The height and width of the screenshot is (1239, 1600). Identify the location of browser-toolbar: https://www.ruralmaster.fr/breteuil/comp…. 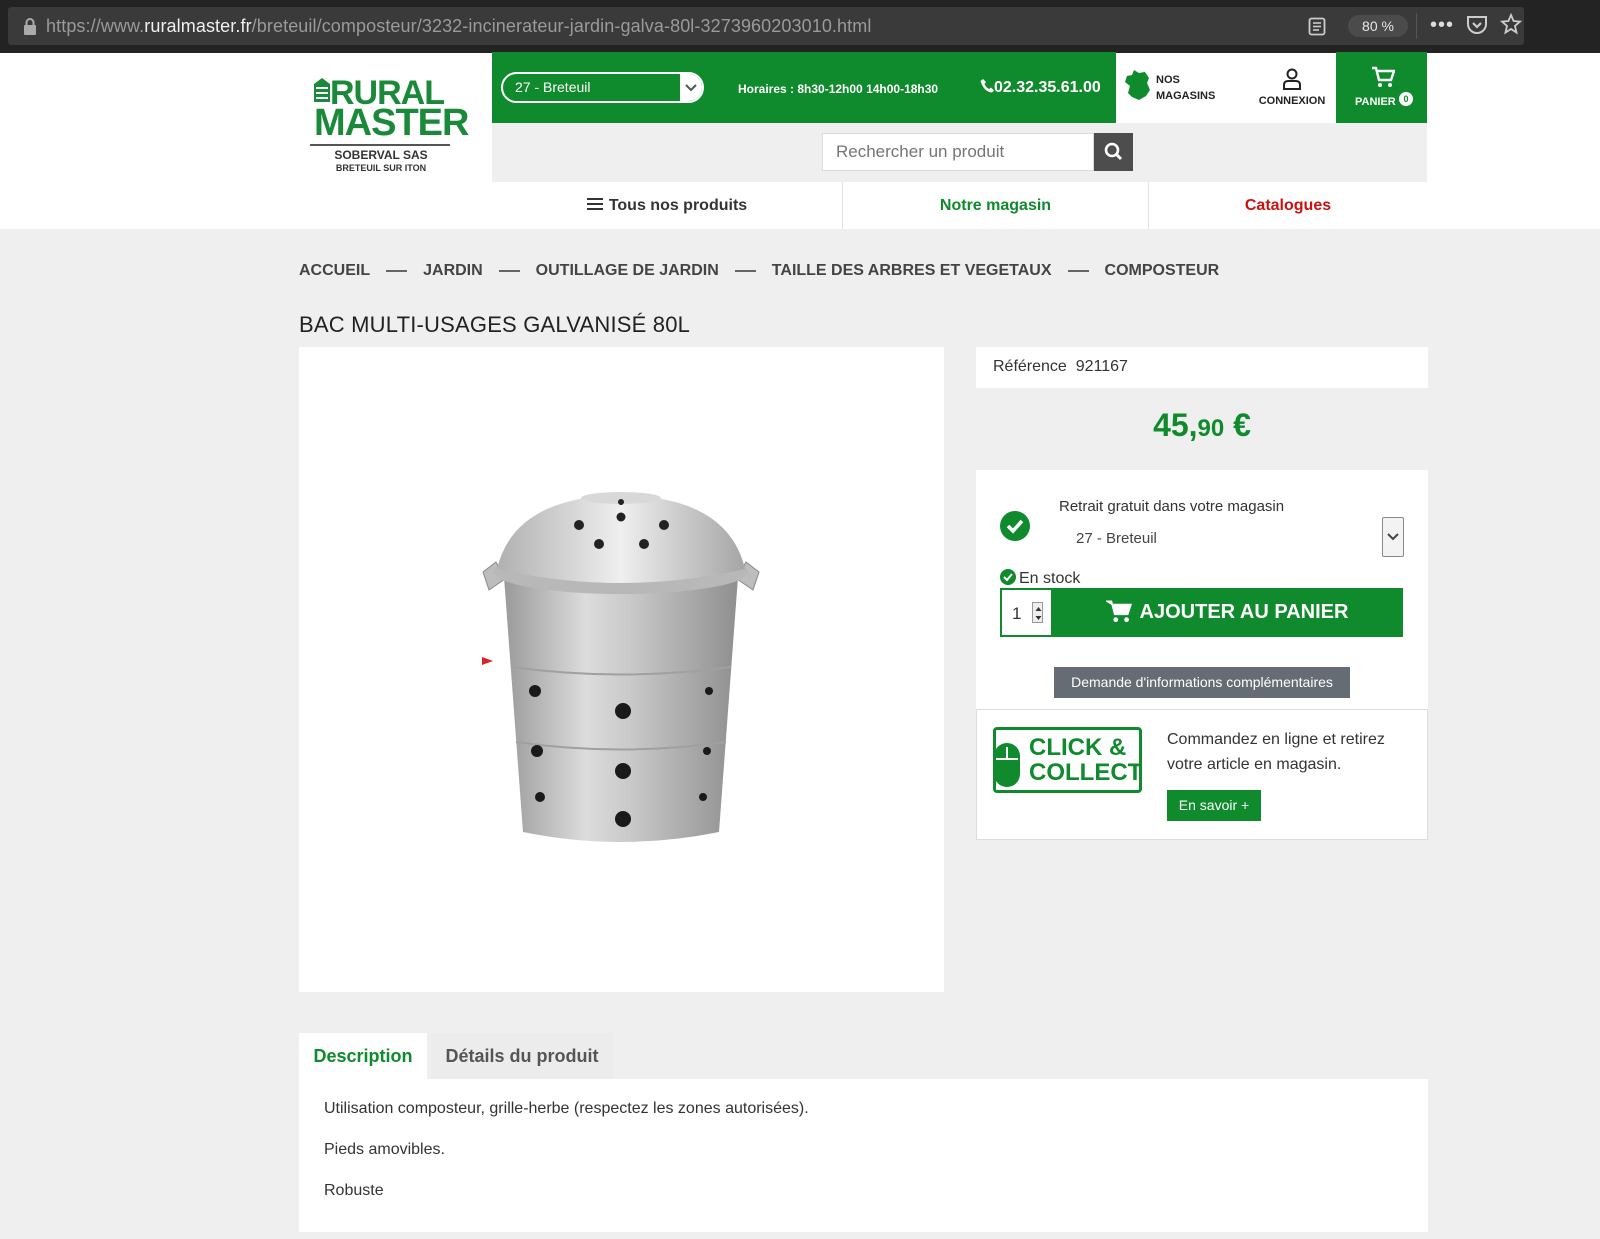
(800, 26).